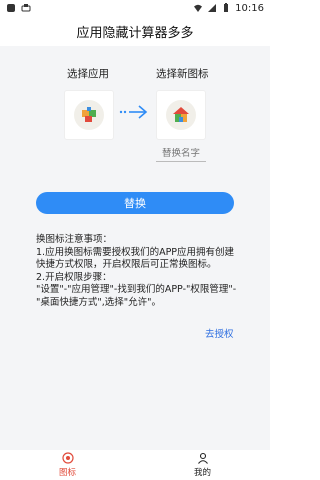  I want to click on arrow-right-icon, so click(133, 112).